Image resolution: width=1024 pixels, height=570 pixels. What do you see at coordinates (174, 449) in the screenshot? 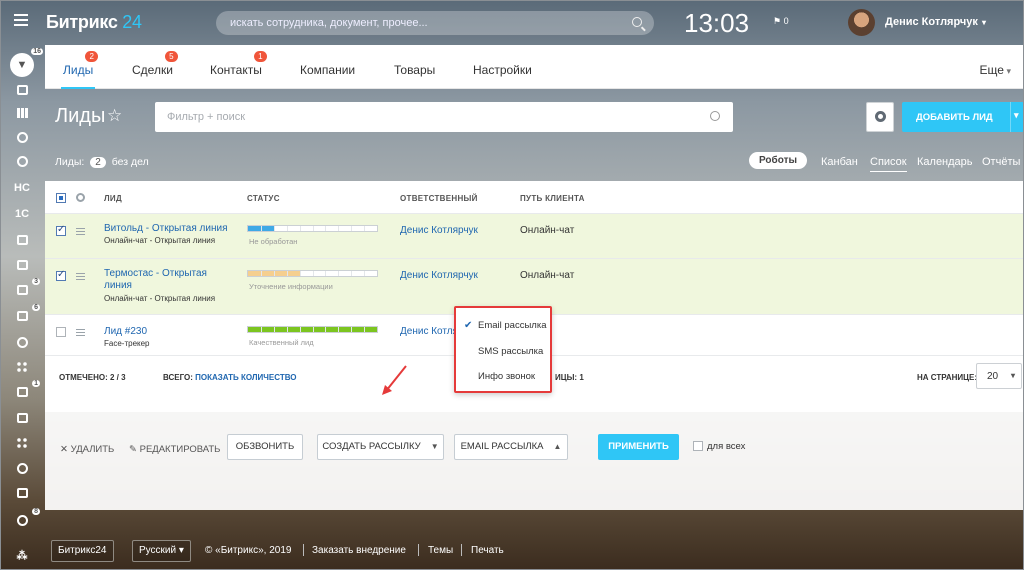
I see `edit-button: ✎ РЕДАКТИРОВАТЬ` at bounding box center [174, 449].